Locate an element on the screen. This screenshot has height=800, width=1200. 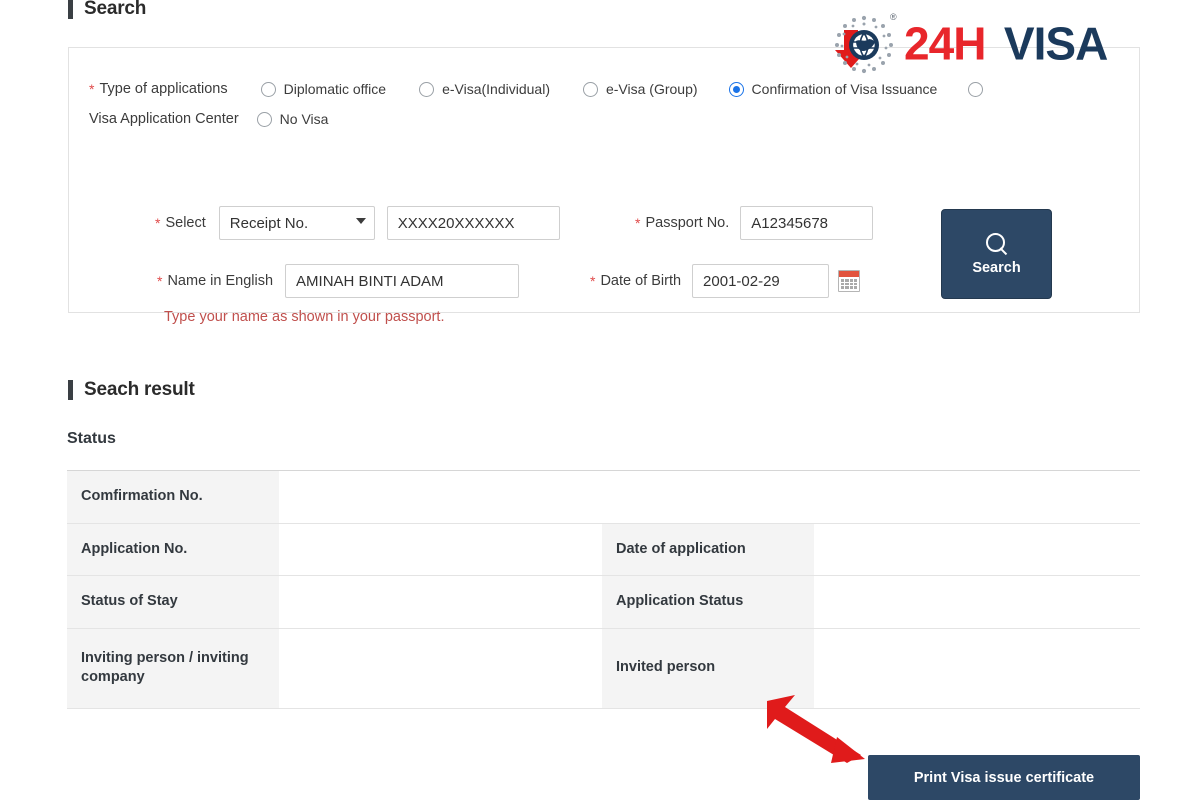
print-button-label: Print Visa issue certificate is located at coordinates (1004, 777).